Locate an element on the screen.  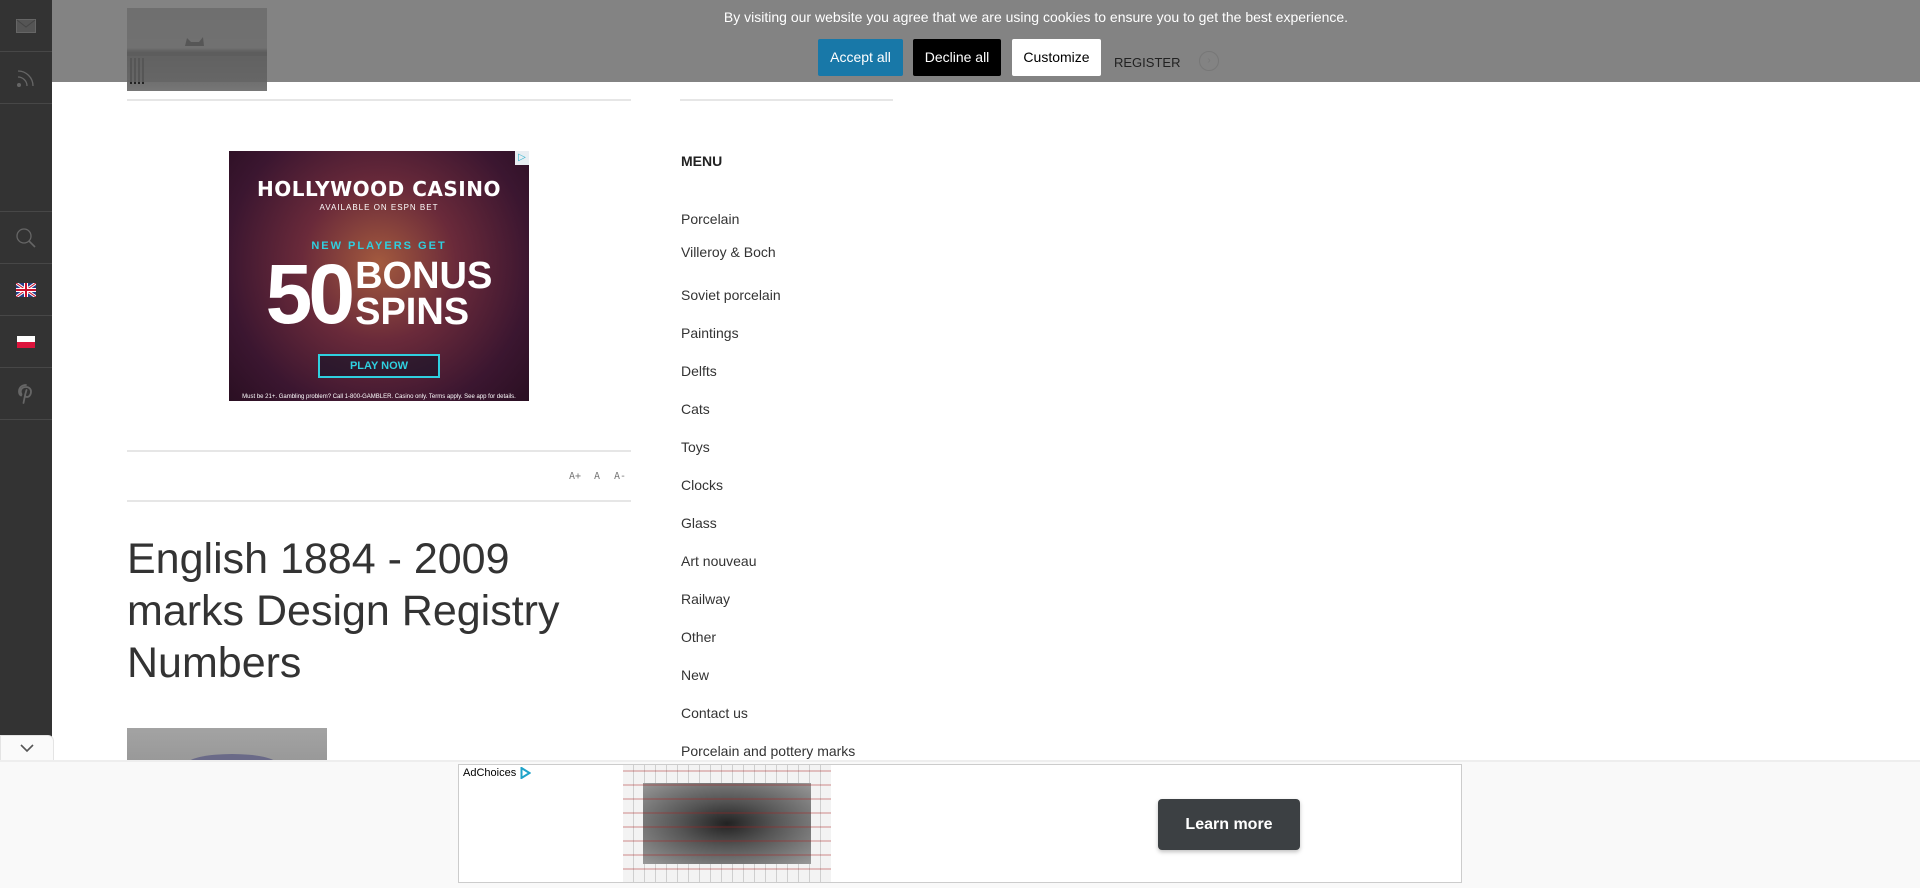
ad-offer: 50 BONUS SPINS is located at coordinates (379, 294).